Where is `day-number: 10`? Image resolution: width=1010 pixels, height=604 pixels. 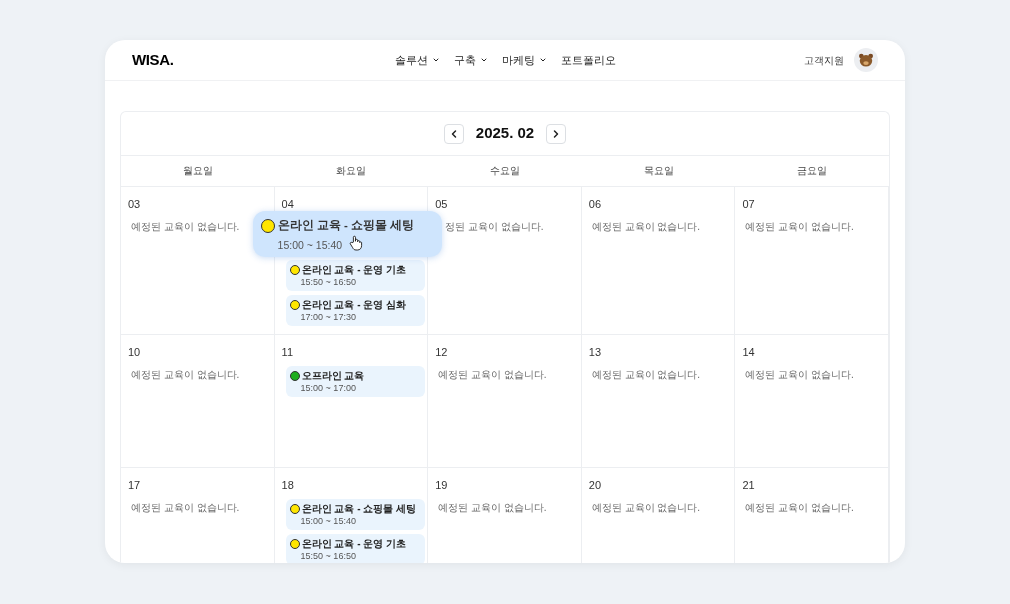 day-number: 10 is located at coordinates (135, 352).